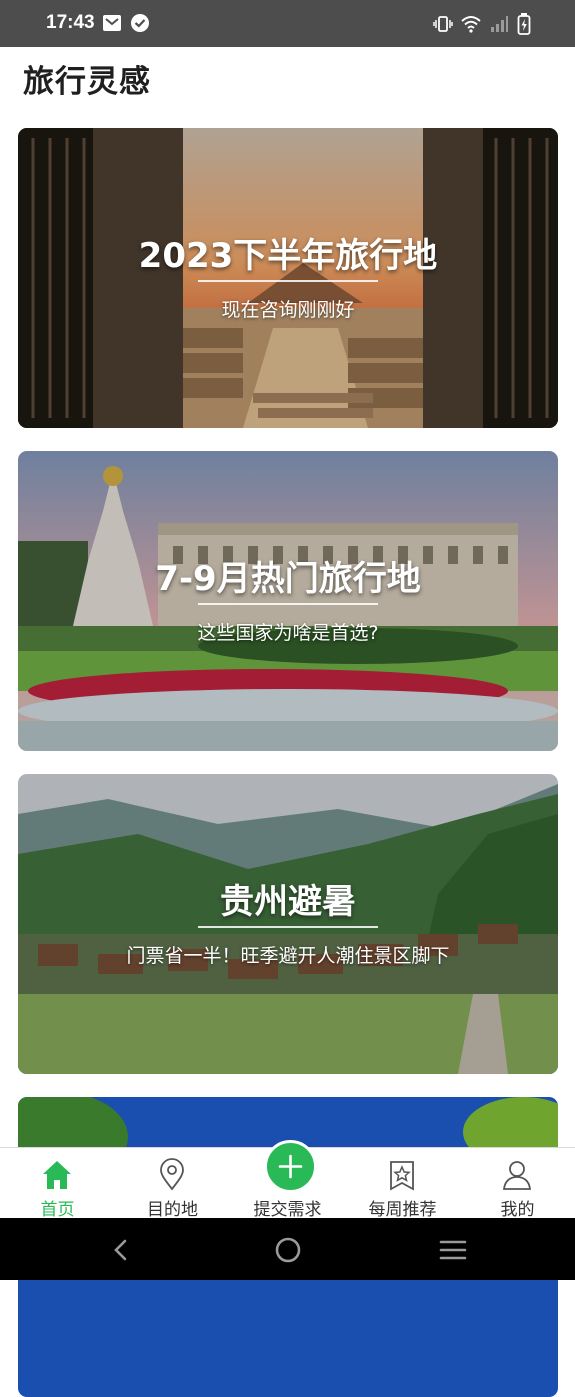  Describe the element at coordinates (87, 82) in the screenshot. I see `page-title: 旅行灵感` at that location.